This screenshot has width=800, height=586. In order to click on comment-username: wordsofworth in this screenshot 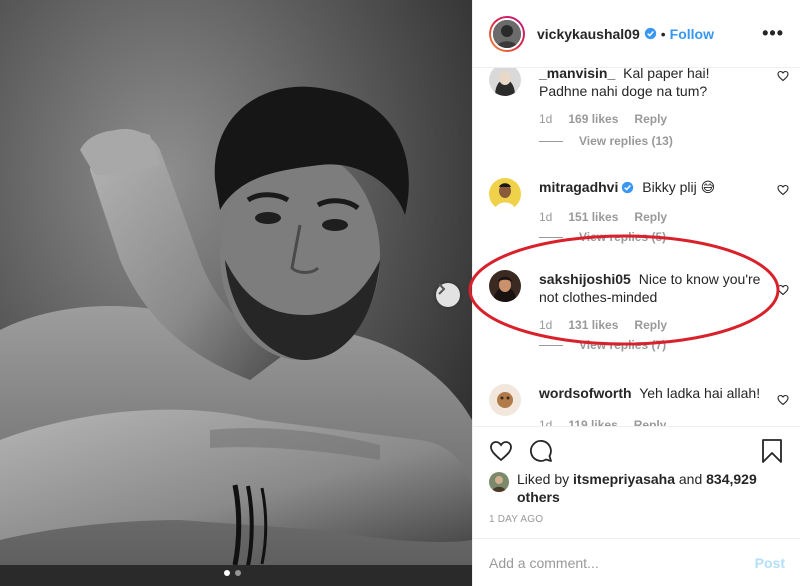, I will do `click(585, 393)`.